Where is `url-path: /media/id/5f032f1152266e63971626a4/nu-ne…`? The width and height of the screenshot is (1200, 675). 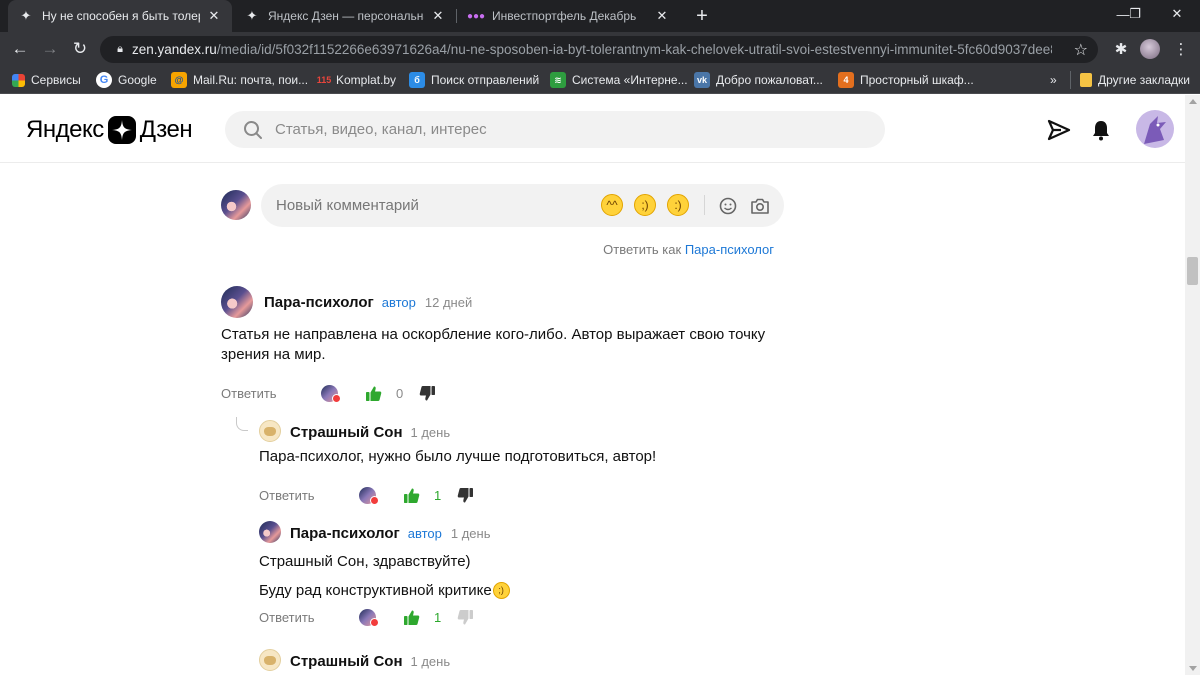
url-path: /media/id/5f032f1152266e63971626a4/nu-ne… is located at coordinates (634, 49).